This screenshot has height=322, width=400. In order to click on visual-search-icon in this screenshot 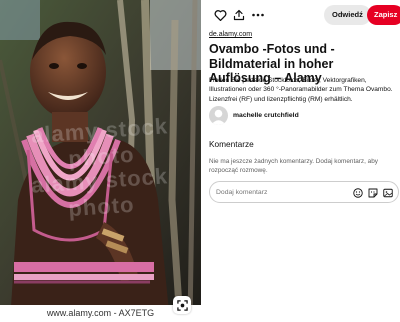, I will do `click(182, 305)`.